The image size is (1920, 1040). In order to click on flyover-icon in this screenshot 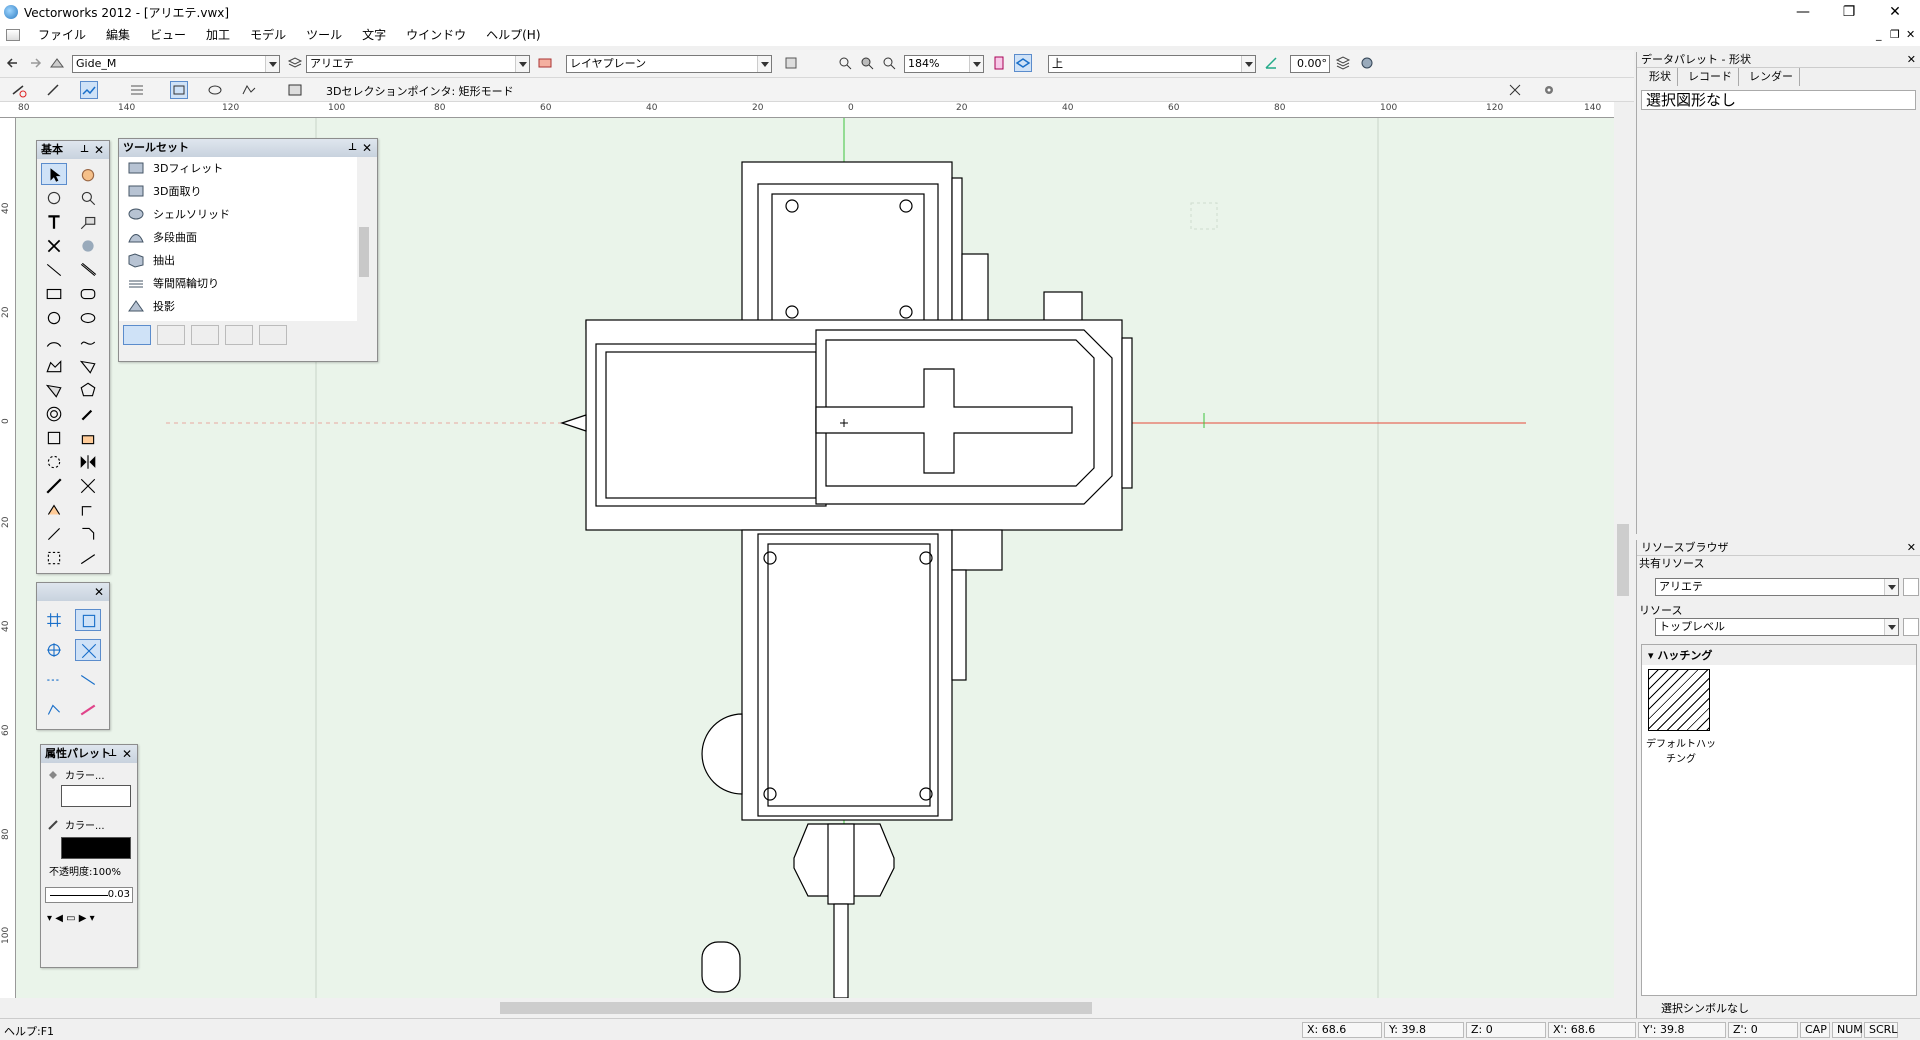, I will do `click(999, 63)`.